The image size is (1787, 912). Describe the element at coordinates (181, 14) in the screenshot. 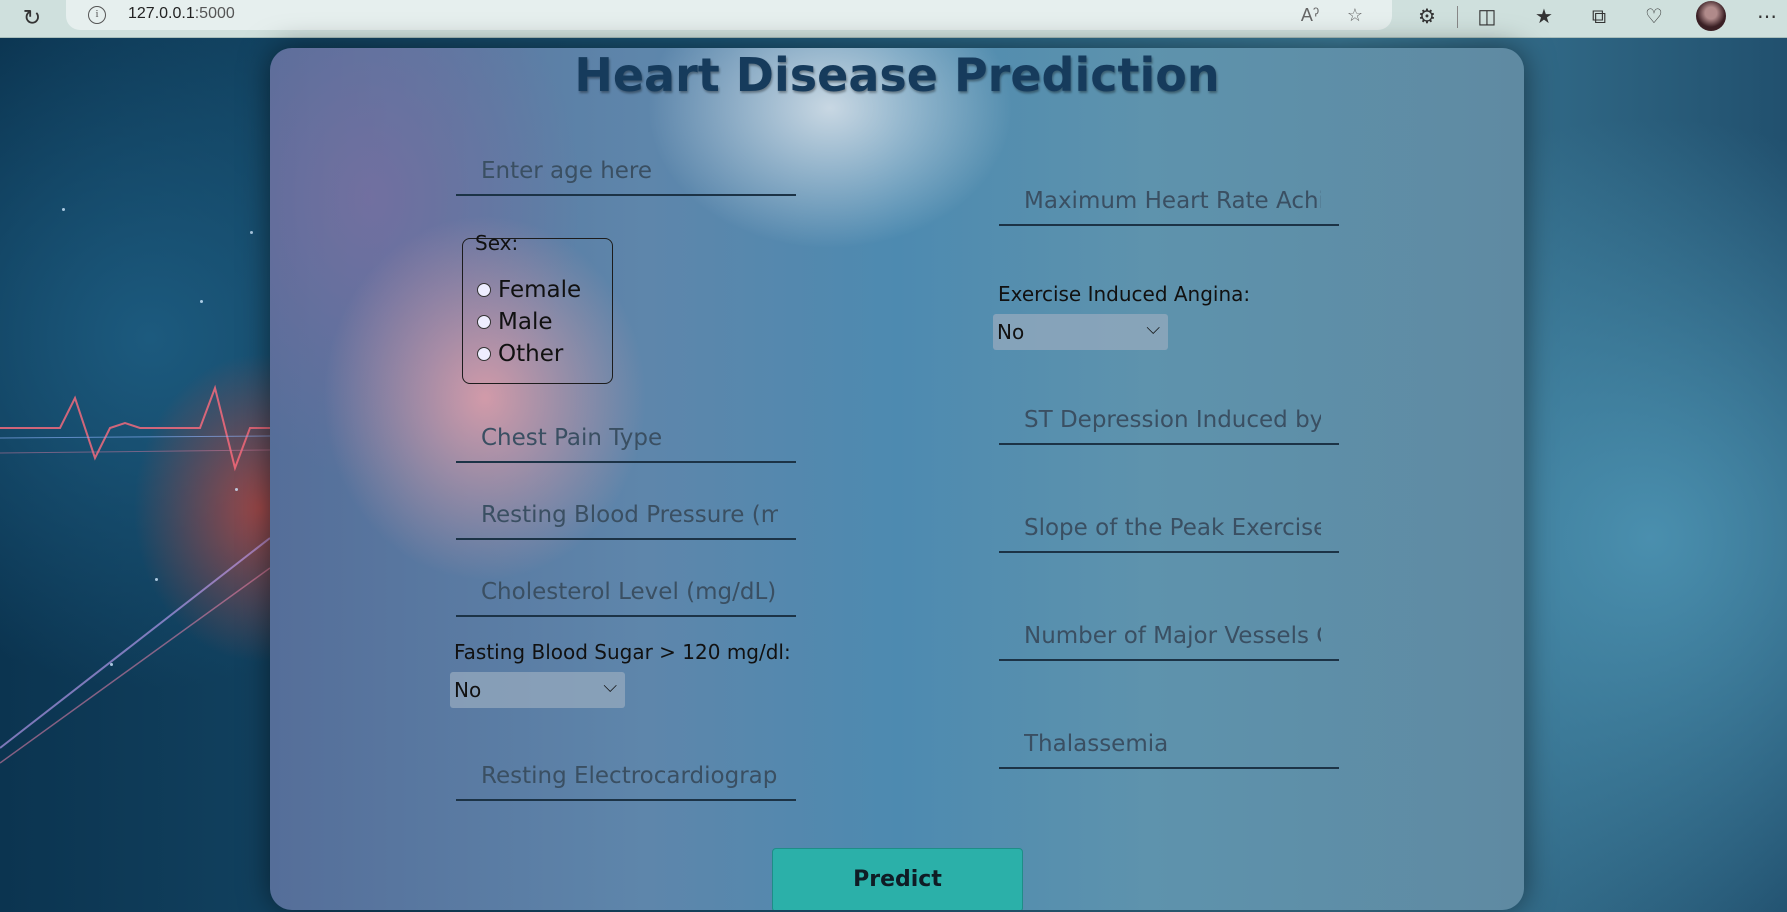

I see `url-text: 127.0.0.1:5000` at that location.